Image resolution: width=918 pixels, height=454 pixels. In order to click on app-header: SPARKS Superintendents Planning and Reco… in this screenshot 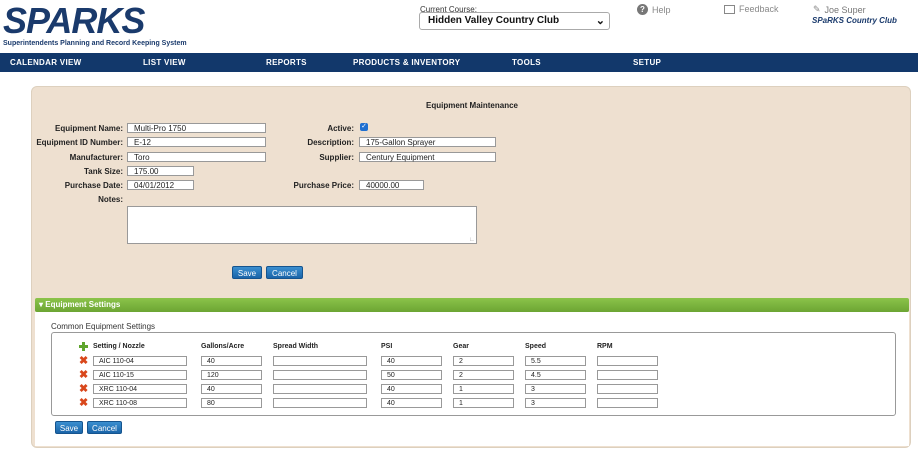, I will do `click(459, 26)`.